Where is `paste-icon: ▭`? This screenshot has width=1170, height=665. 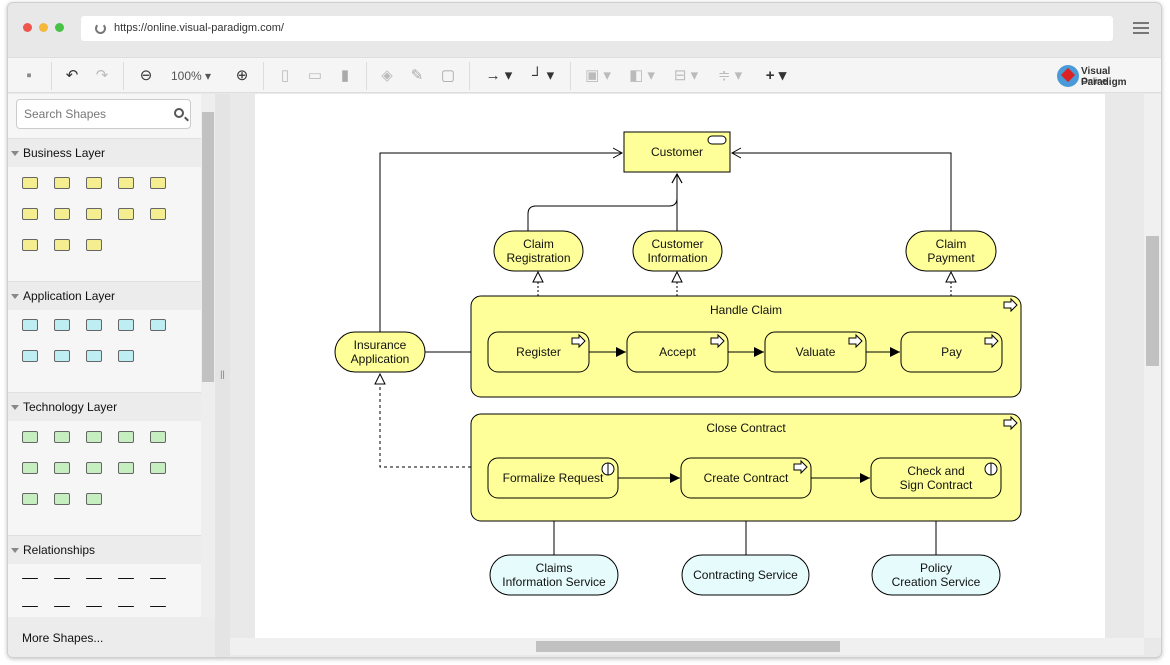 paste-icon: ▭ is located at coordinates (315, 76).